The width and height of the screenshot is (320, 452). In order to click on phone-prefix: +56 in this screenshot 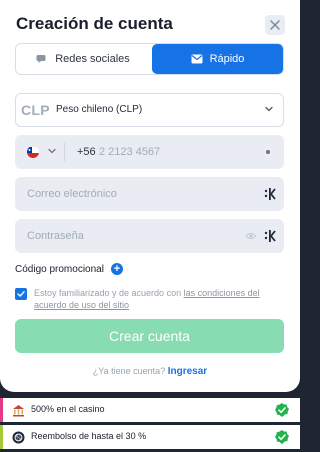, I will do `click(86, 152)`.